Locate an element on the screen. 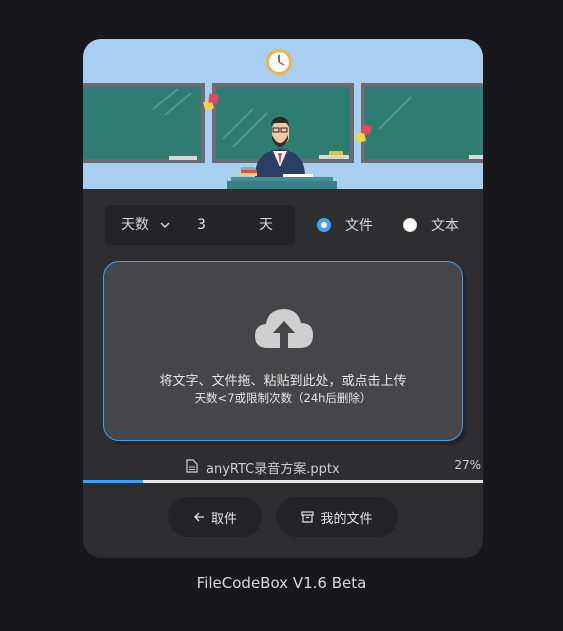  upload-file-name: anyRTC录音方案.pptx is located at coordinates (273, 469).